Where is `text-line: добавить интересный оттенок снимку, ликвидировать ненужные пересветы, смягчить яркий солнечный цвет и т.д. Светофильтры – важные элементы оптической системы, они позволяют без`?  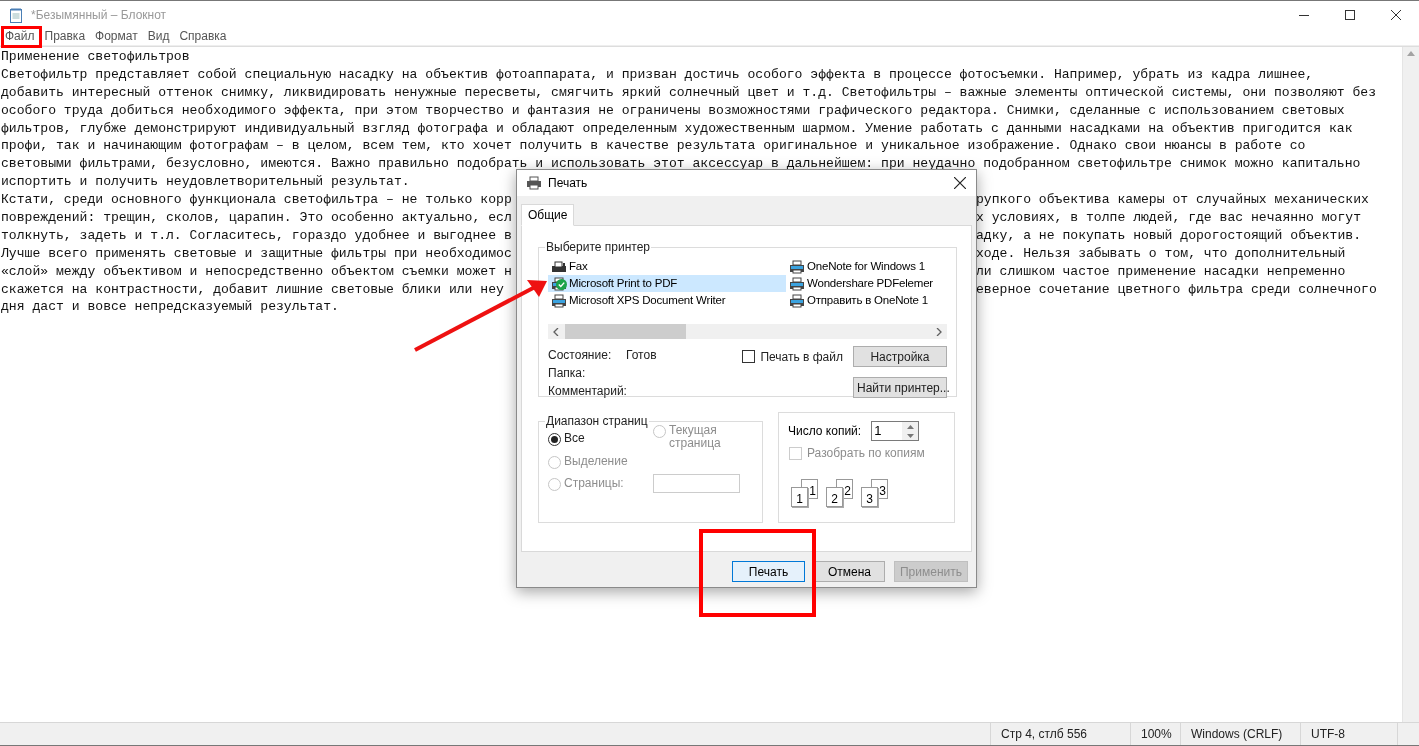 text-line: добавить интересный оттенок снимку, ликвидировать ненужные пересветы, смягчить яркий солнечный цвет и т.д. Светофильтры – важные элементы оптической системы, они позволяют без is located at coordinates (689, 92).